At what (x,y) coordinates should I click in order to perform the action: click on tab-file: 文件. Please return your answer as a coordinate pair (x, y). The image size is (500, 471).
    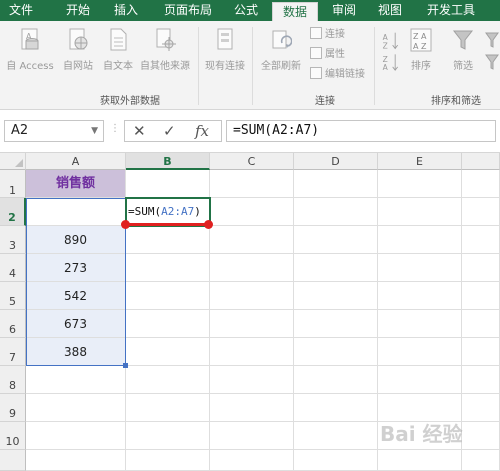
    Looking at the image, I should click on (21, 10).